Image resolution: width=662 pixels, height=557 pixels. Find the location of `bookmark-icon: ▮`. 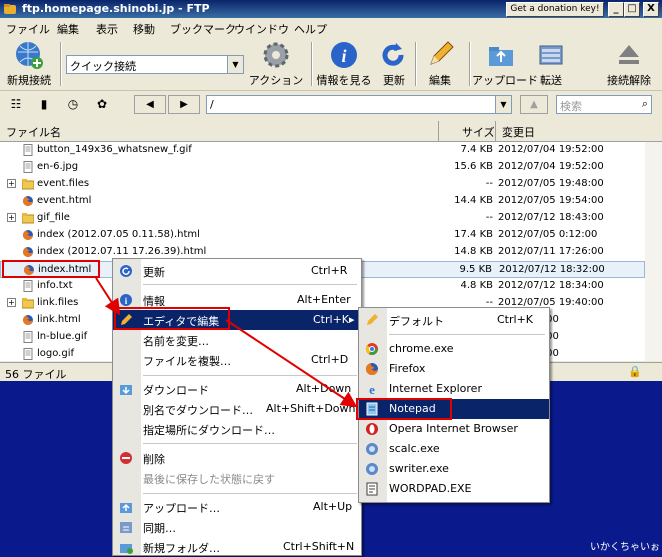

bookmark-icon: ▮ is located at coordinates (44, 104).